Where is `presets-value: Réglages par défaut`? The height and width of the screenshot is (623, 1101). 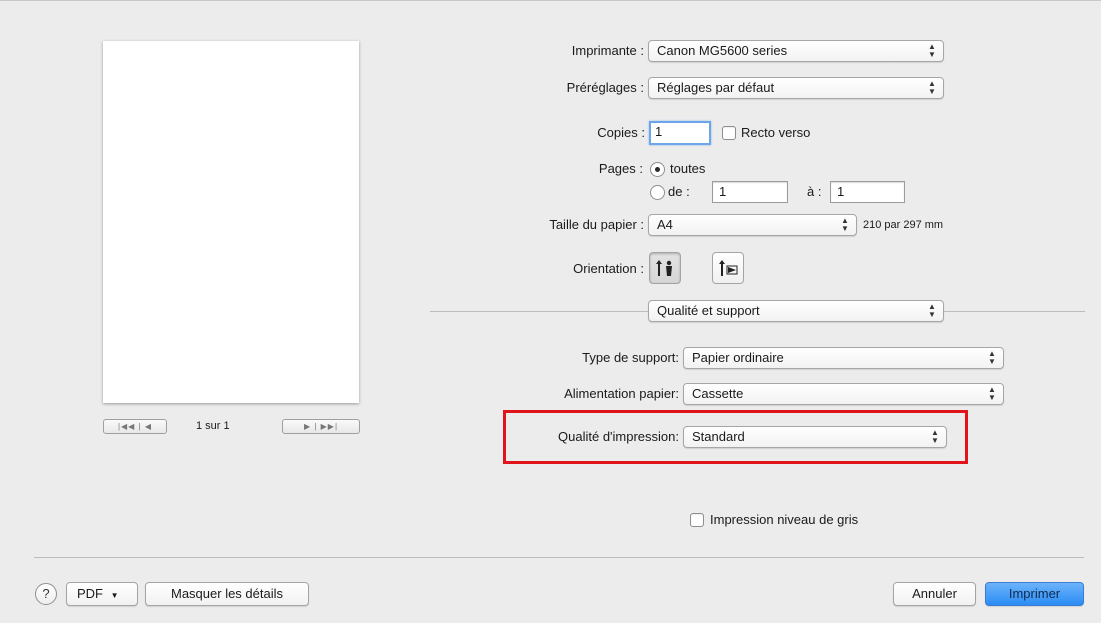 presets-value: Réglages par défaut is located at coordinates (716, 87).